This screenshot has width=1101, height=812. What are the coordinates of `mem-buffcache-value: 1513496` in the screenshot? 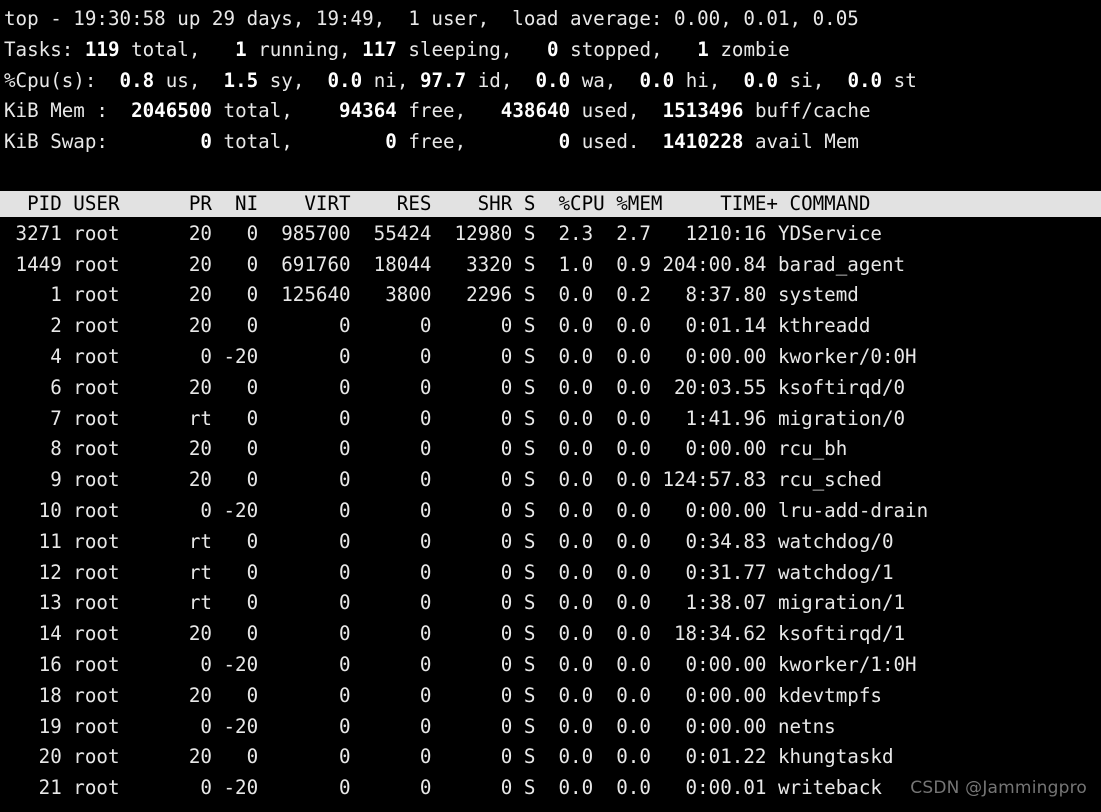 It's located at (703, 111).